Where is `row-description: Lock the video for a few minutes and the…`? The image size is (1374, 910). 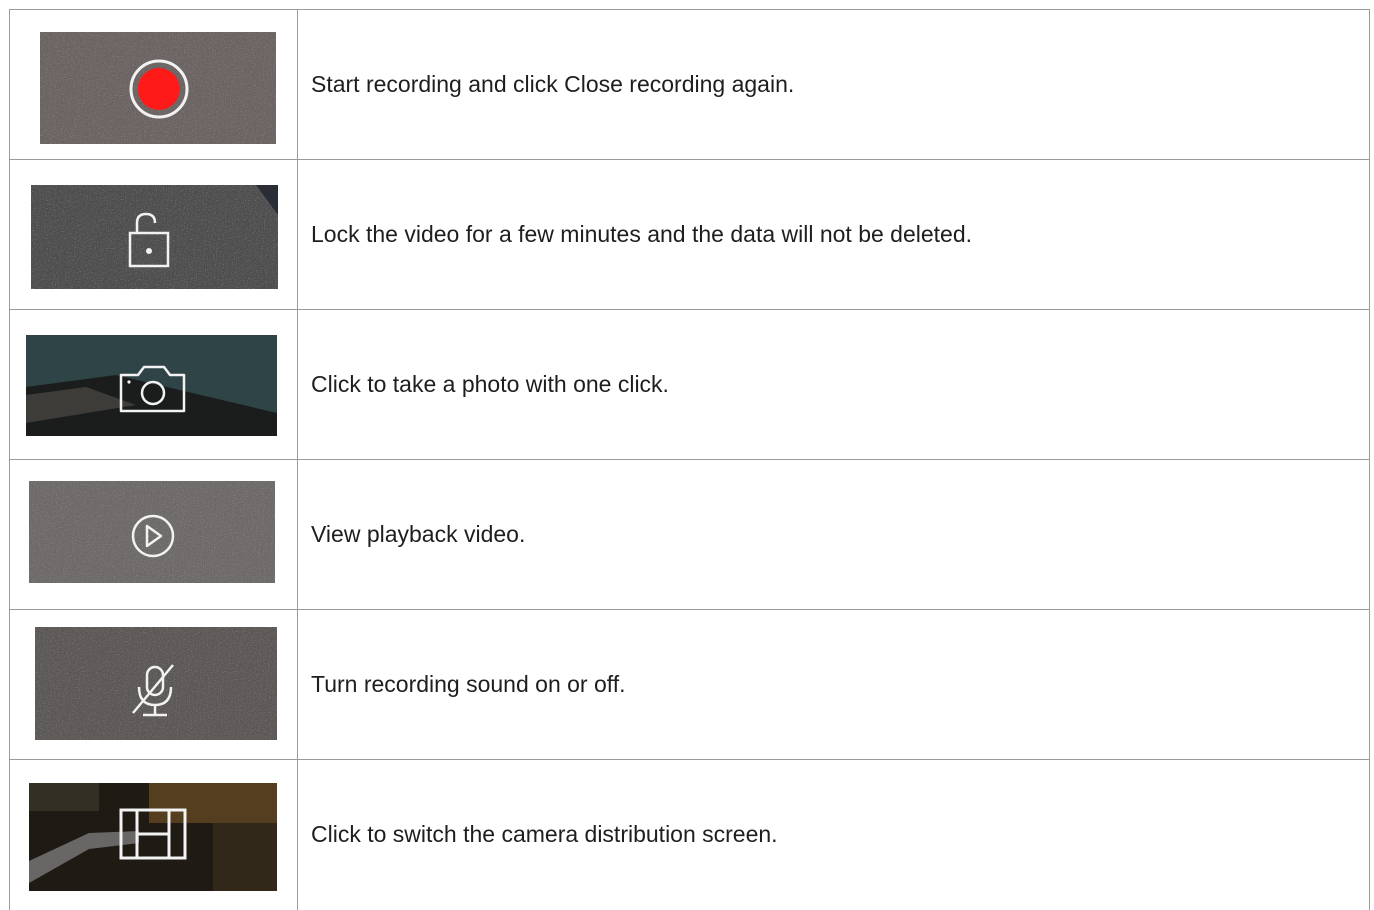 row-description: Lock the video for a few minutes and the… is located at coordinates (833, 234).